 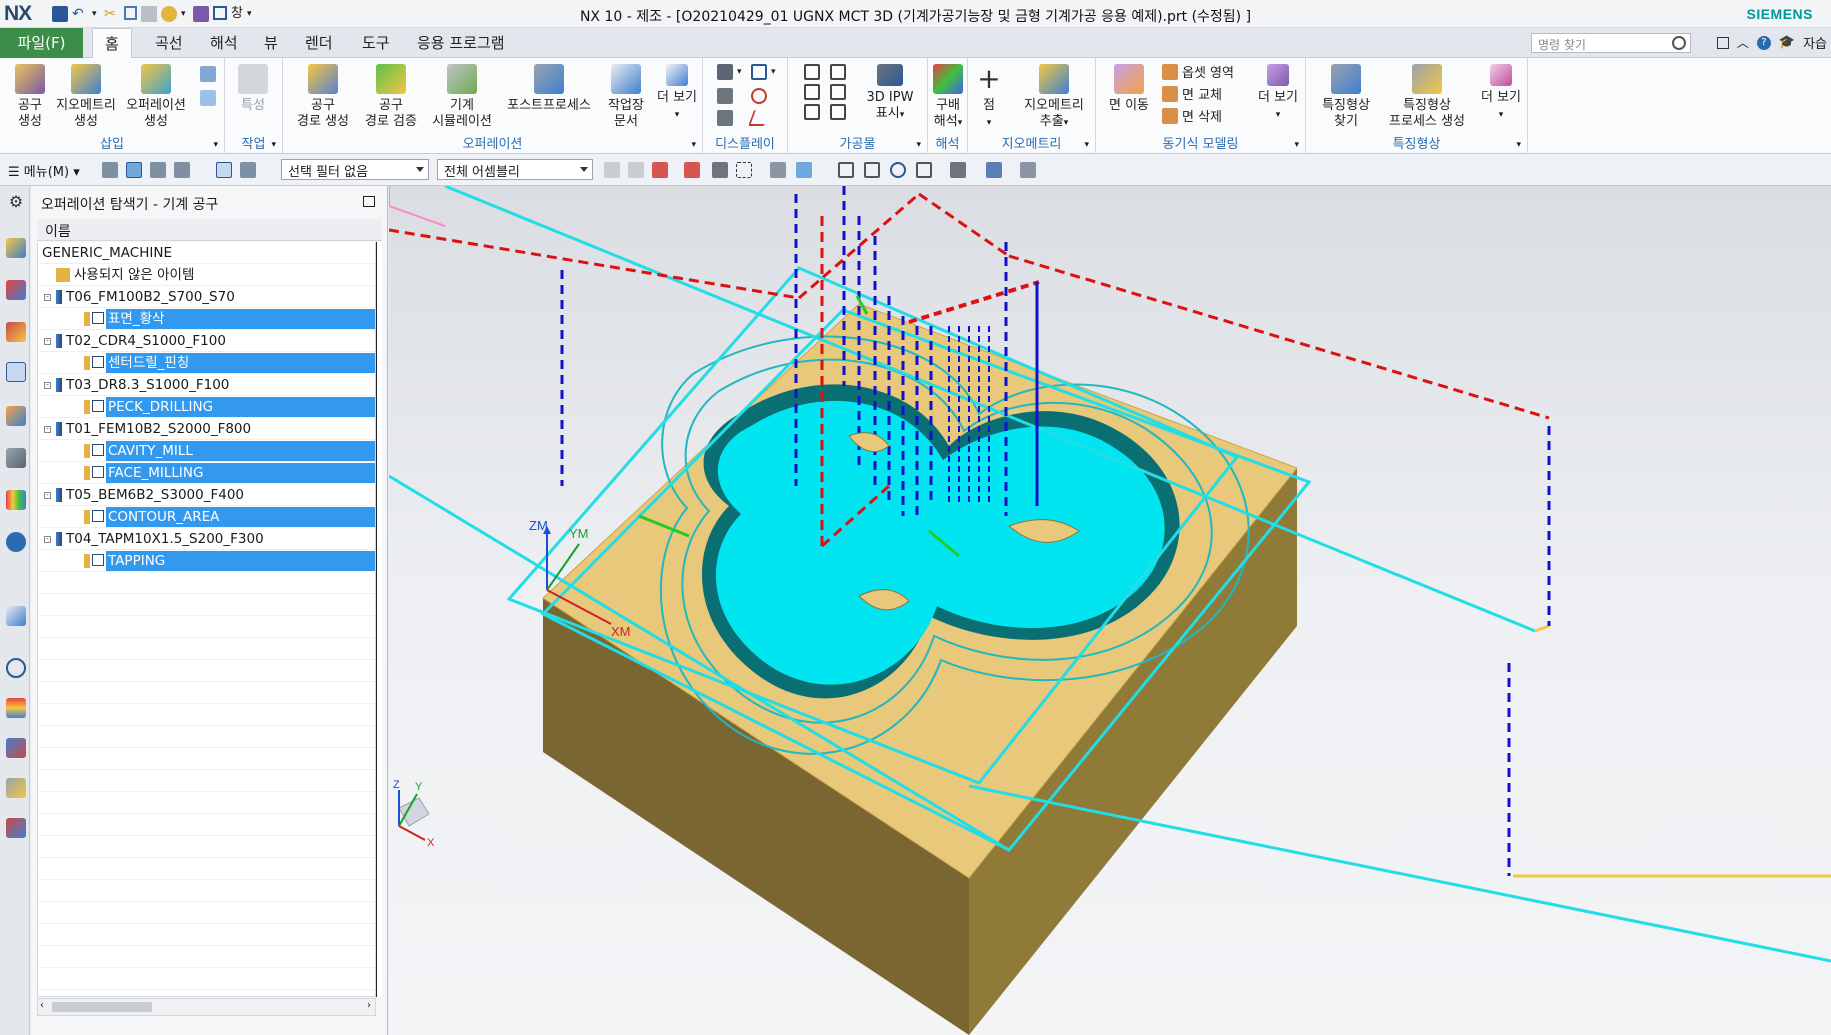 What do you see at coordinates (379, 619) in the screenshot?
I see `vertical-scrollbar` at bounding box center [379, 619].